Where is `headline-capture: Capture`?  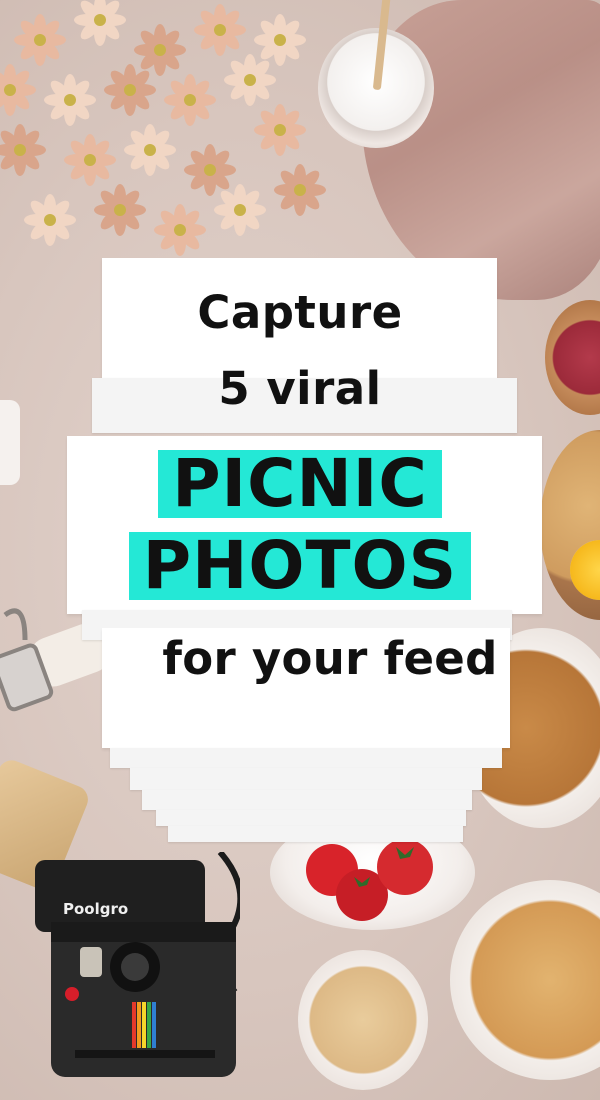 headline-capture: Capture is located at coordinates (300, 312).